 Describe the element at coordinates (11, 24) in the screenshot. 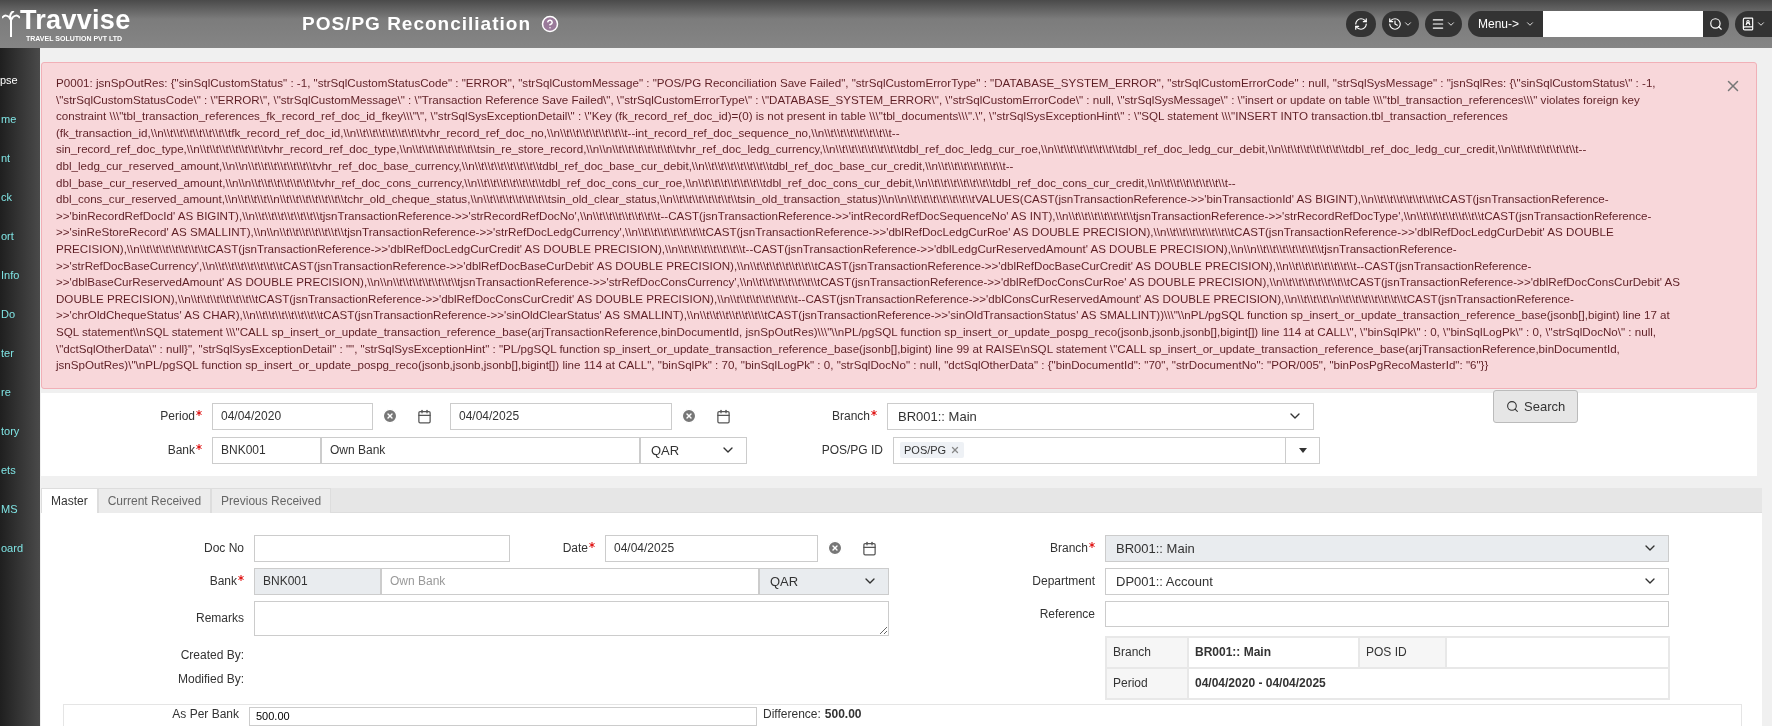

I see `logo-icon` at that location.